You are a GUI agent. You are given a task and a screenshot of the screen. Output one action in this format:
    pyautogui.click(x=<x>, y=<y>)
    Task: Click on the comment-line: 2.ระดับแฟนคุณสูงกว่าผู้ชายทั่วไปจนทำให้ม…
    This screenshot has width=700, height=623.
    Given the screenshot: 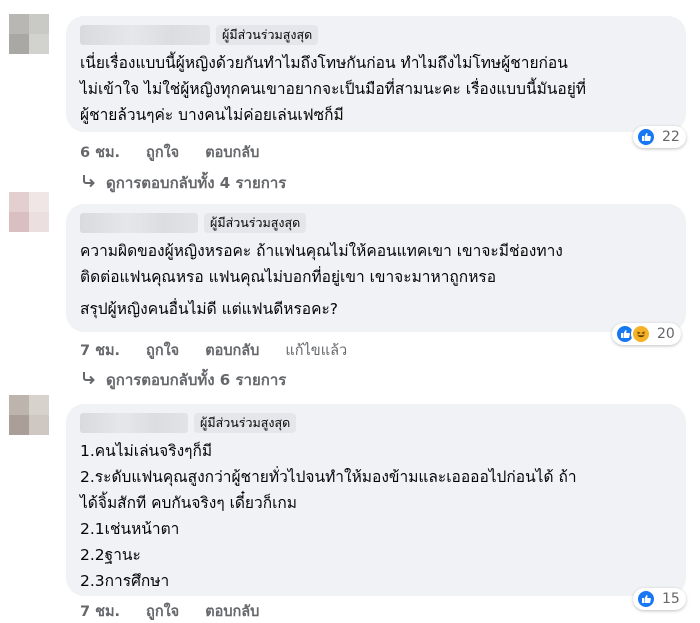 What is the action you would take?
    pyautogui.click(x=328, y=477)
    